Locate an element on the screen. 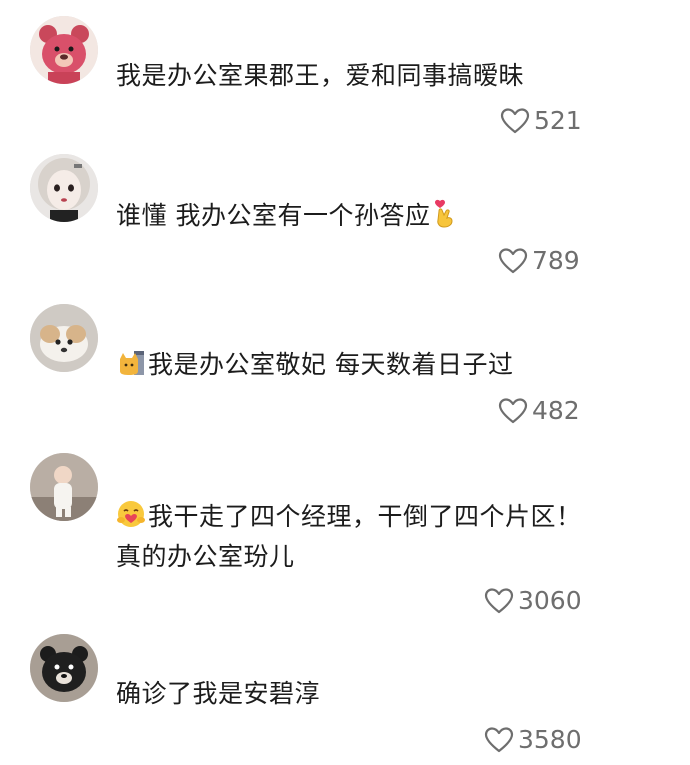 Image resolution: width=690 pixels, height=765 pixels. comment-text-line: 我干走了四个经理，干倒了四个片区！ is located at coordinates (365, 516).